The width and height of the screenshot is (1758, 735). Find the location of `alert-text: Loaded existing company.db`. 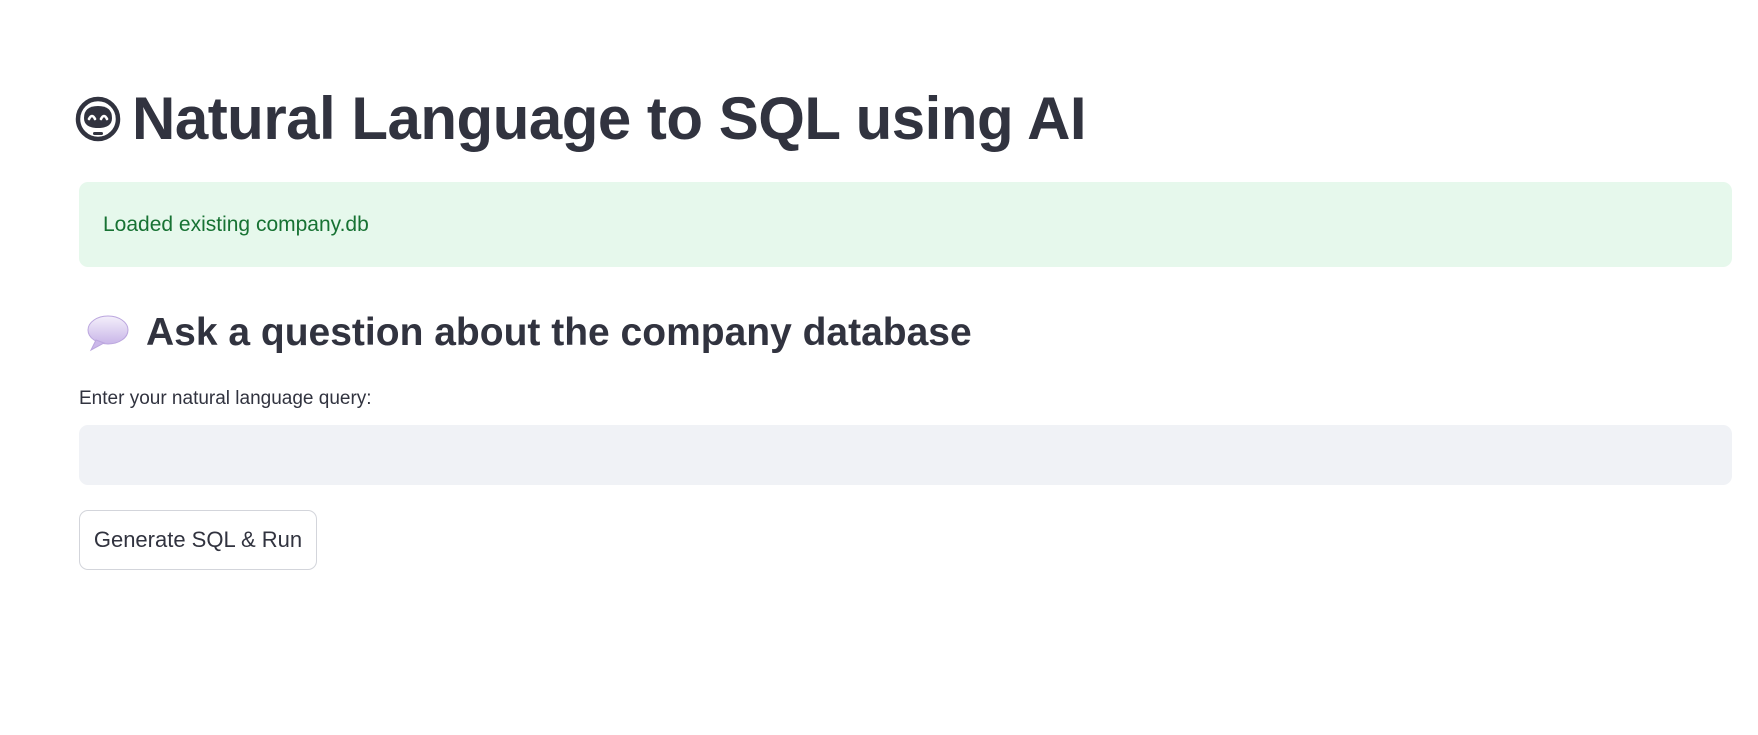

alert-text: Loaded existing company.db is located at coordinates (236, 224).